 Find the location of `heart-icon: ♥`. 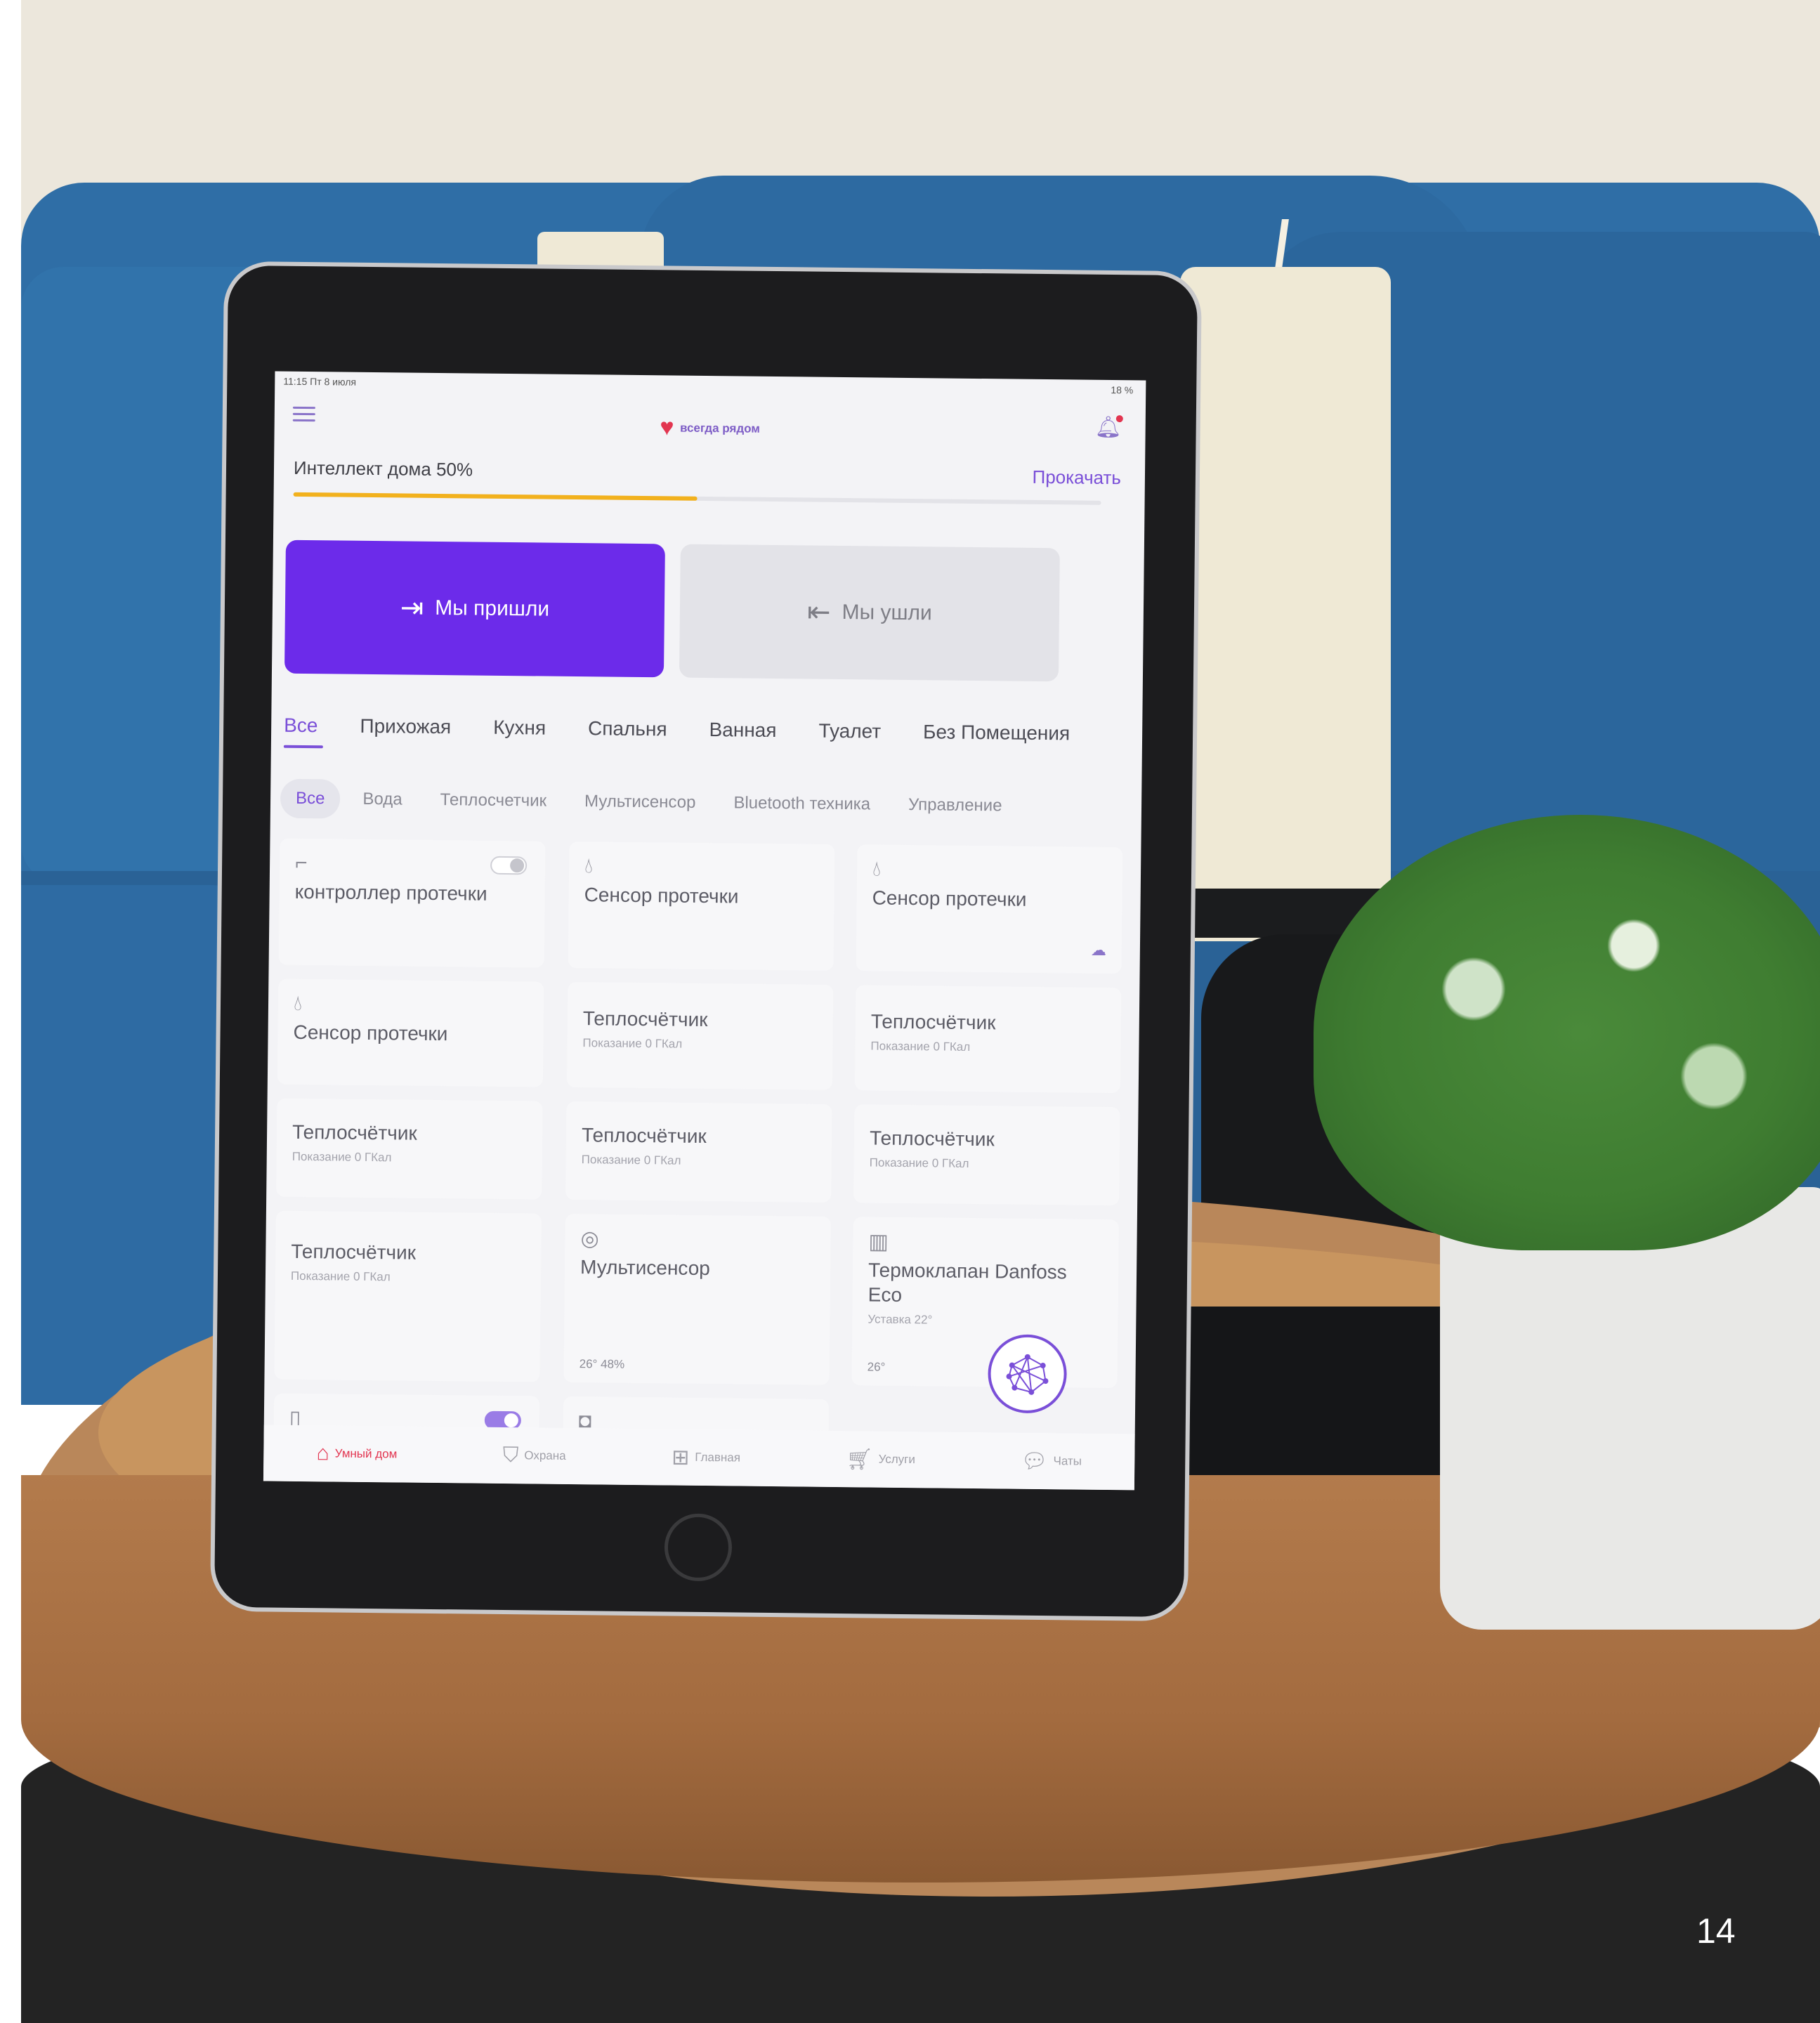

heart-icon: ♥ is located at coordinates (667, 427).